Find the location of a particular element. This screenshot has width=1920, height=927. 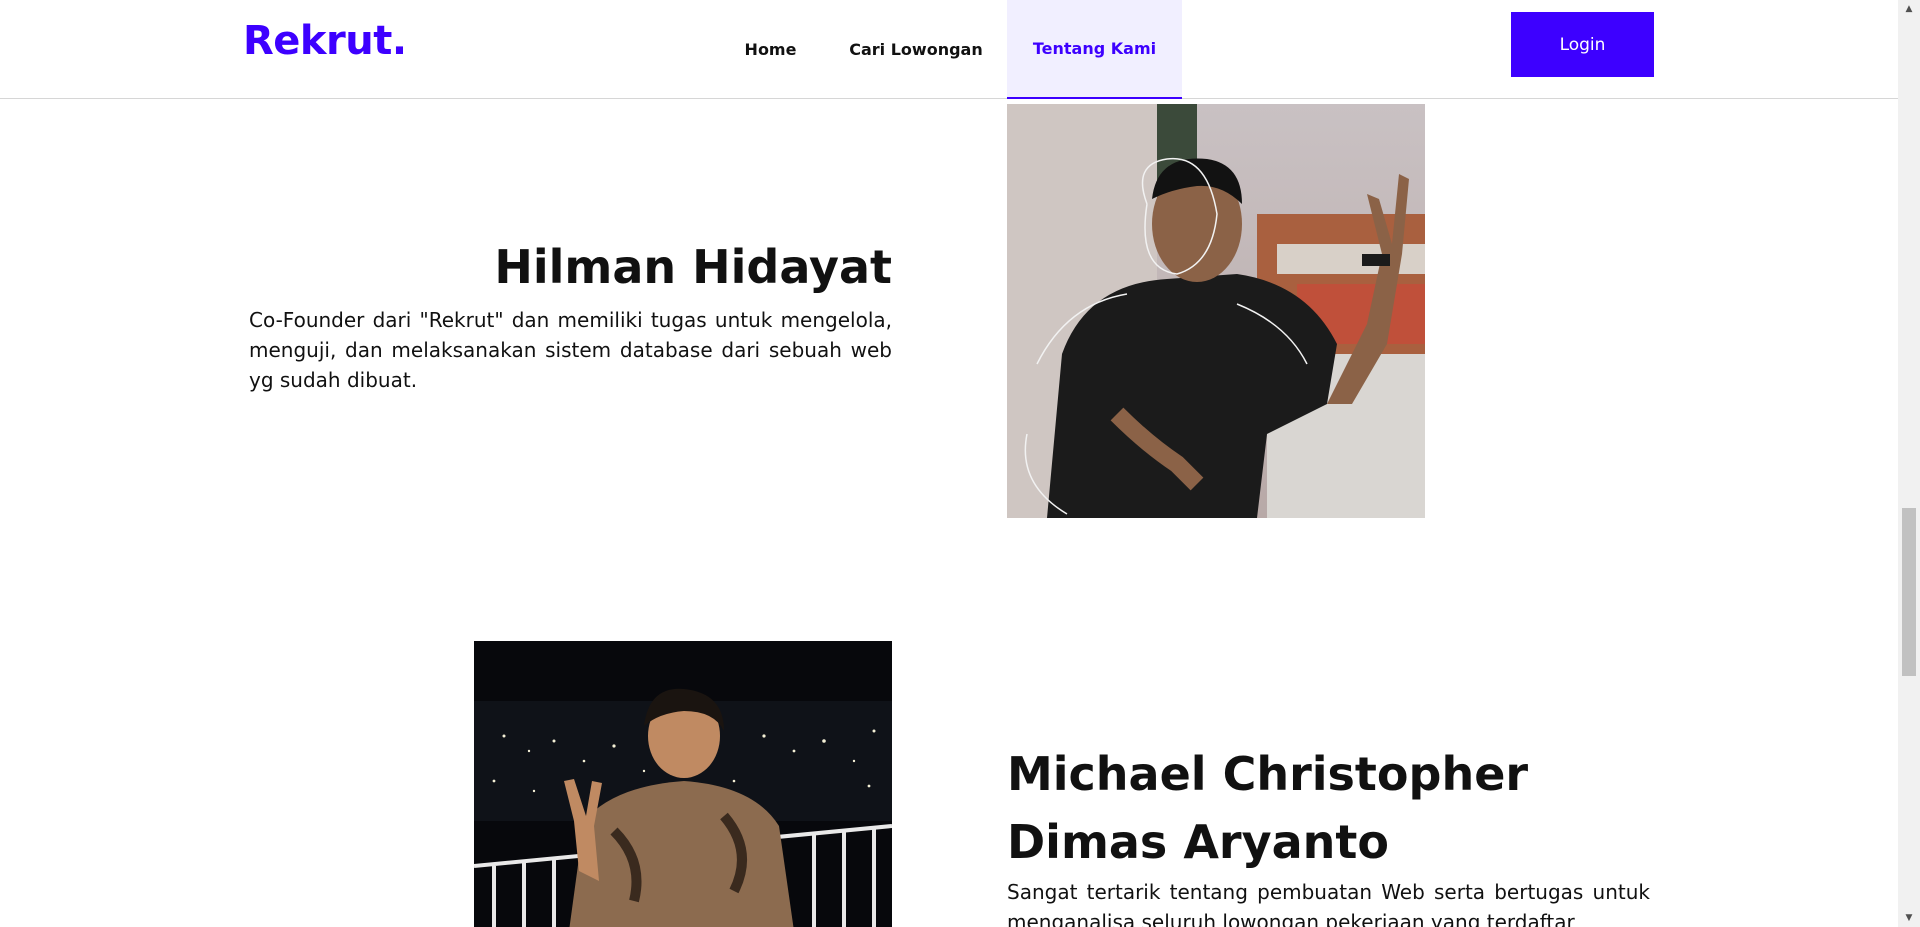

scroll-up-icon: ▲ is located at coordinates (1909, 9).